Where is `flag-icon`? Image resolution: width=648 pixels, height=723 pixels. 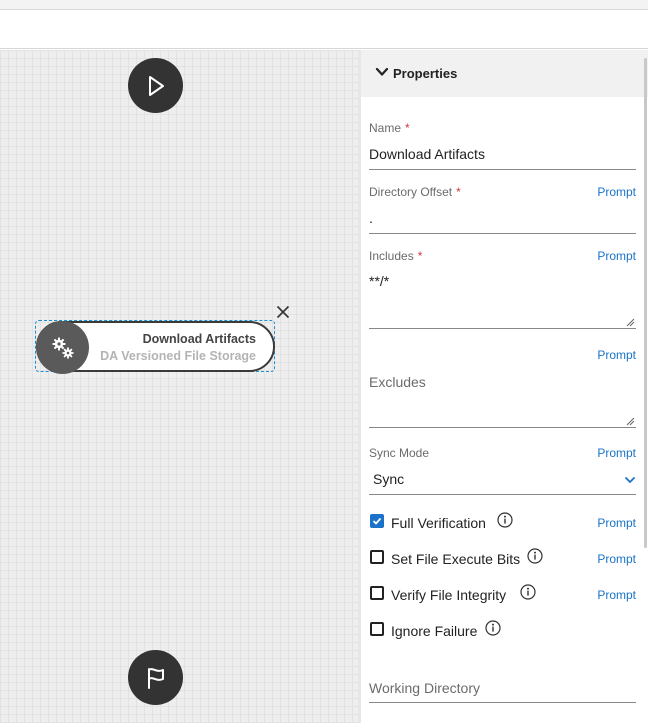 flag-icon is located at coordinates (155, 678).